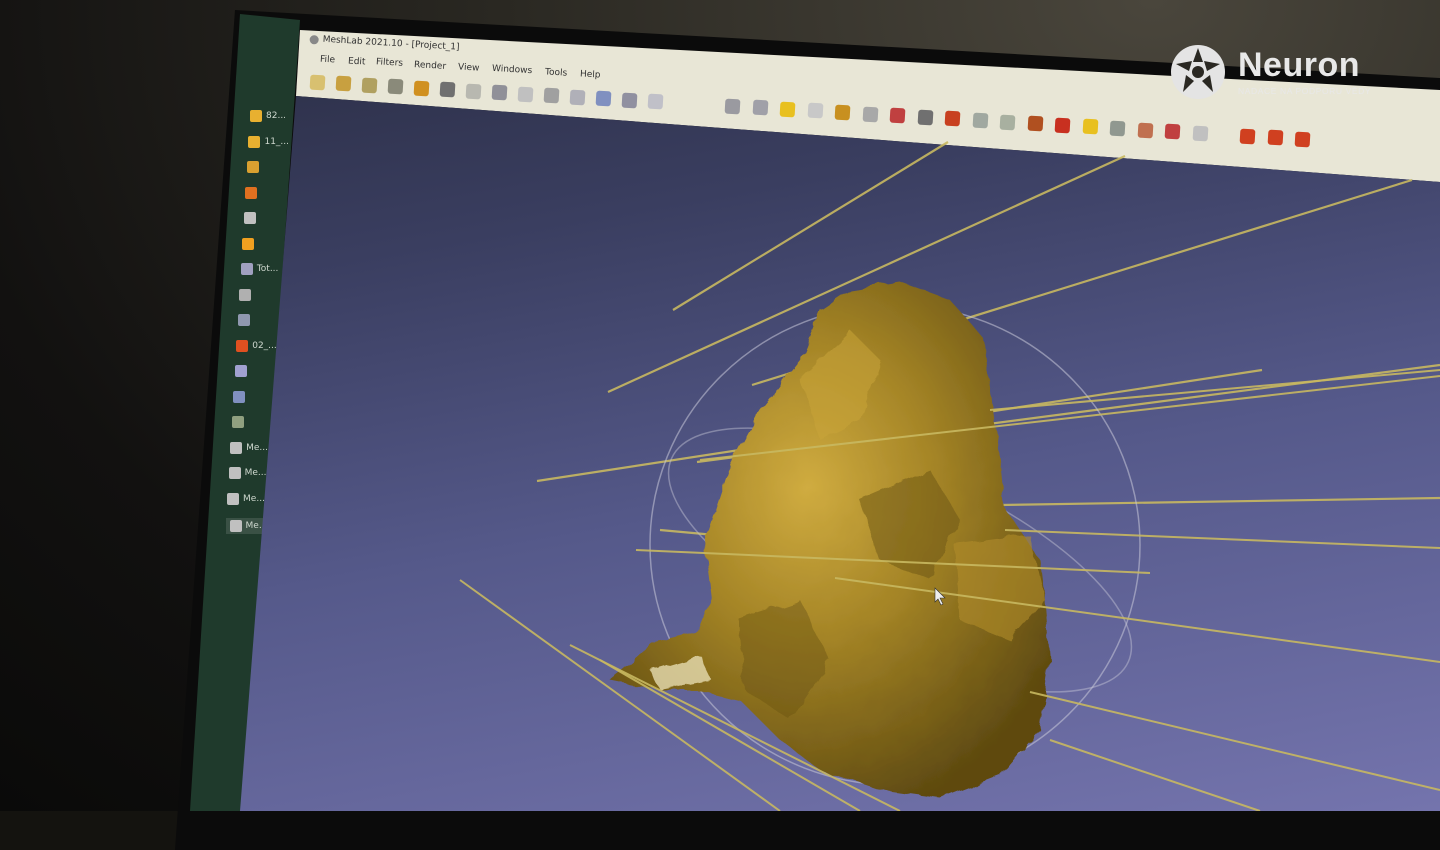 Image resolution: width=1440 pixels, height=850 pixels. Describe the element at coordinates (1302, 139) in the screenshot. I see `delete-selection-icon` at that location.